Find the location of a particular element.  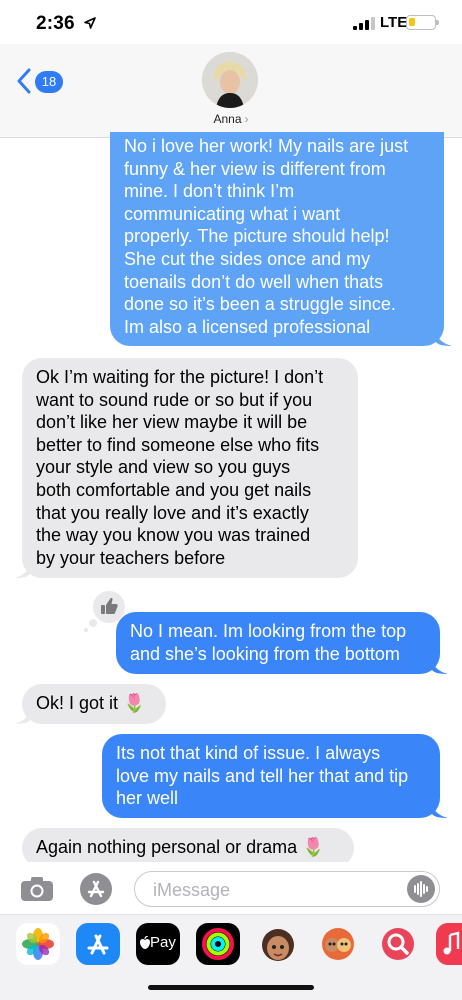

message-placeholder: iMessage is located at coordinates (192, 890).